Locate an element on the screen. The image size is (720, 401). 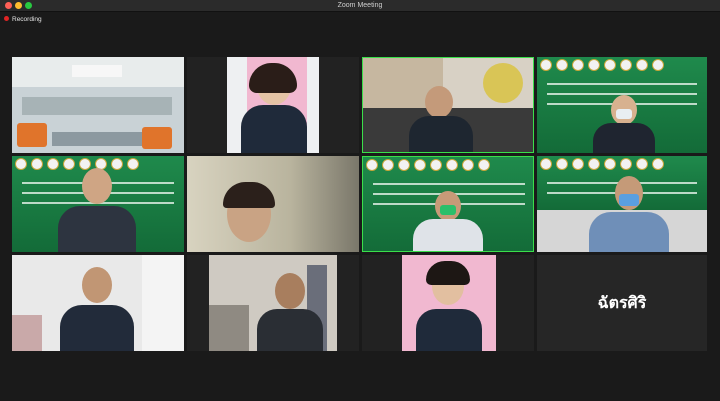
recording-indicator: Recording is located at coordinates (23, 20).